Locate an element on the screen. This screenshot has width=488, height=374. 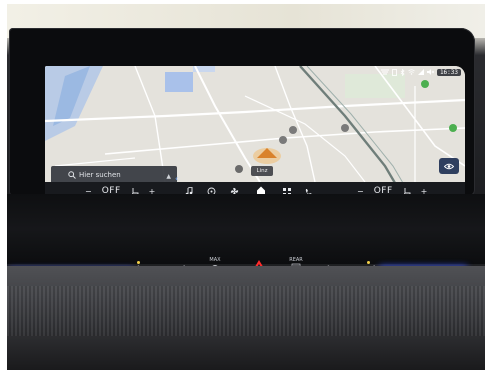
search-placeholder: Hier suchen is located at coordinates (100, 175).